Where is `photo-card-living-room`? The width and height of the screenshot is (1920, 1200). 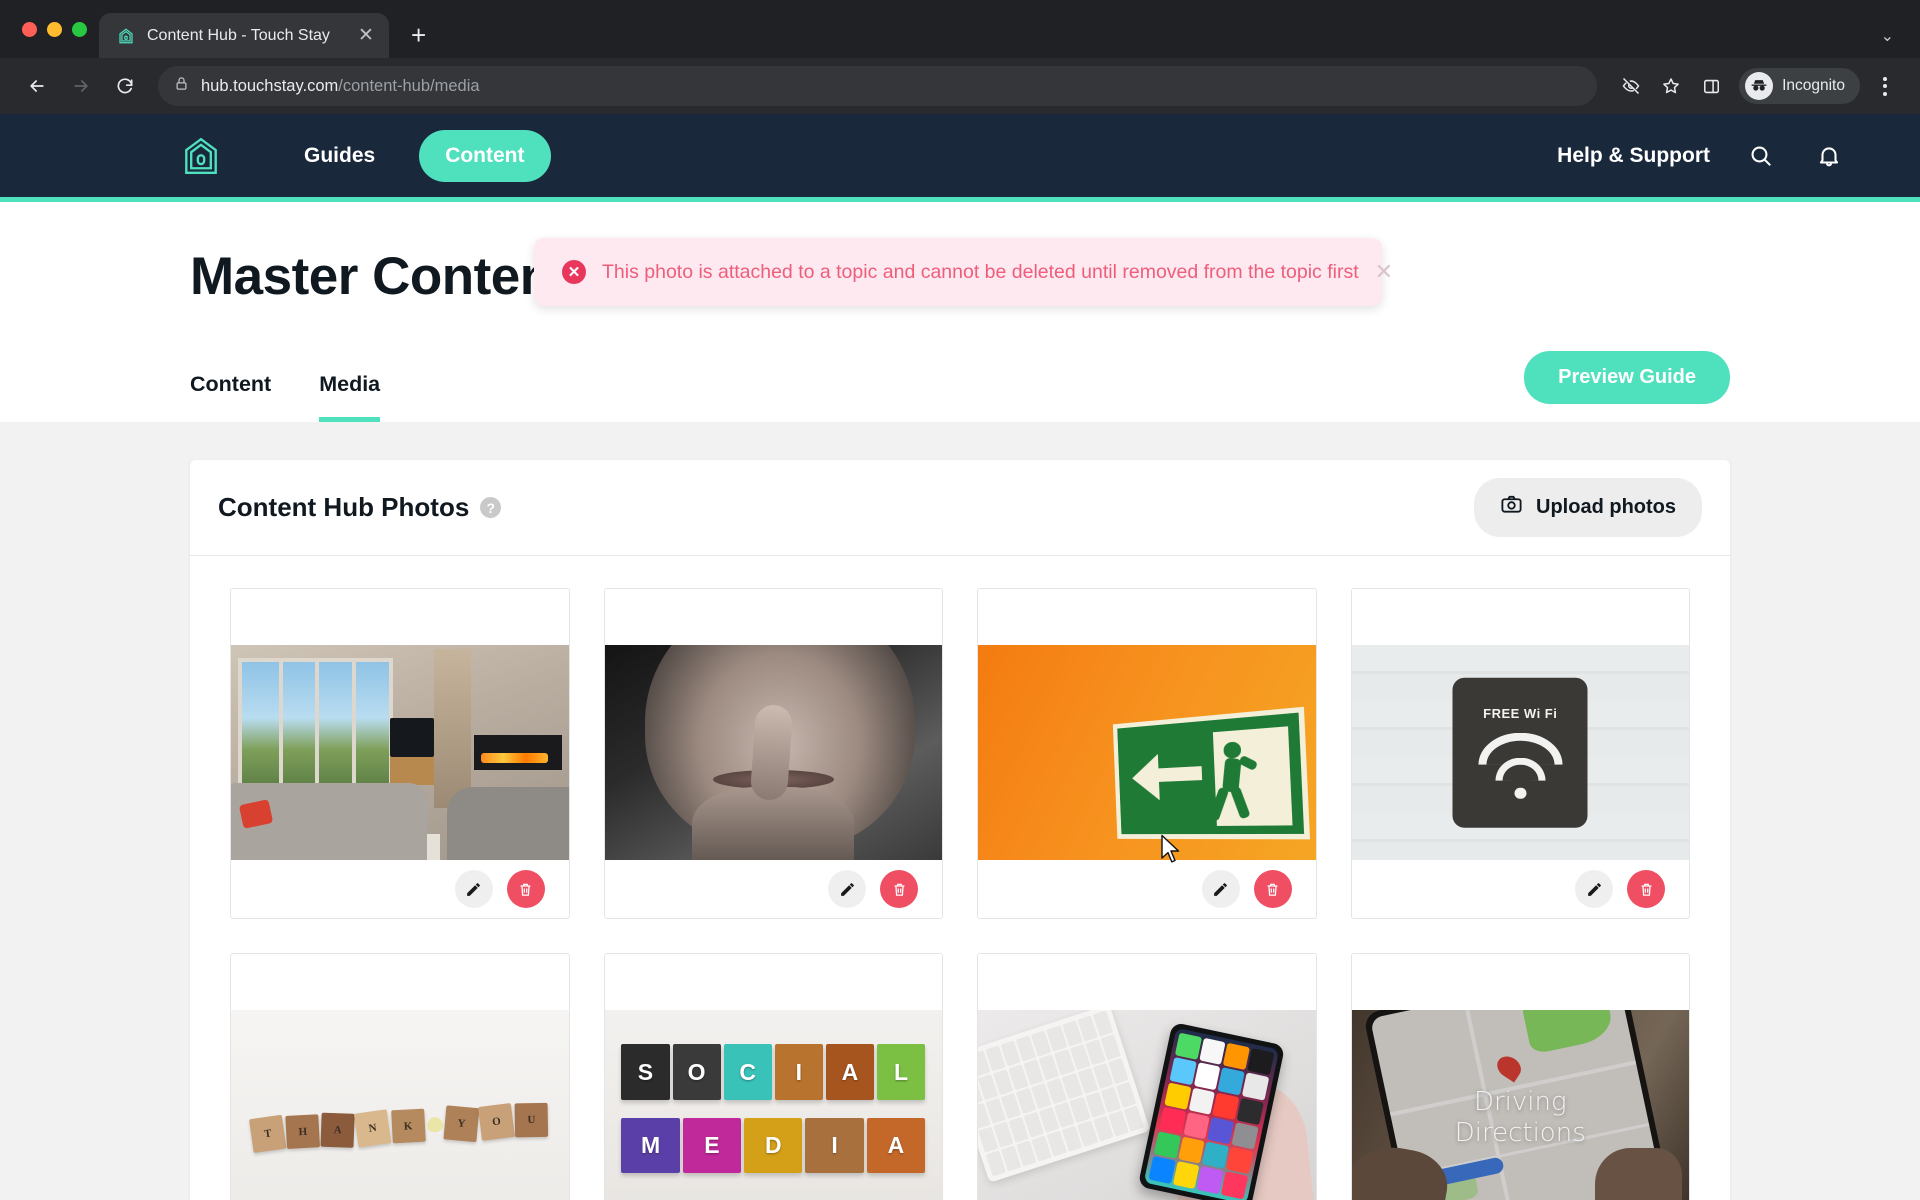
photo-card-living-room is located at coordinates (400, 753).